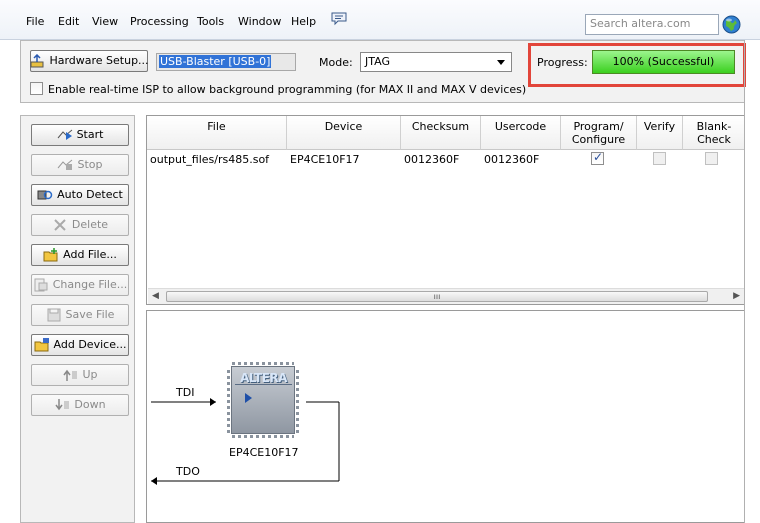  What do you see at coordinates (263, 363) in the screenshot?
I see `chip-pins-top` at bounding box center [263, 363].